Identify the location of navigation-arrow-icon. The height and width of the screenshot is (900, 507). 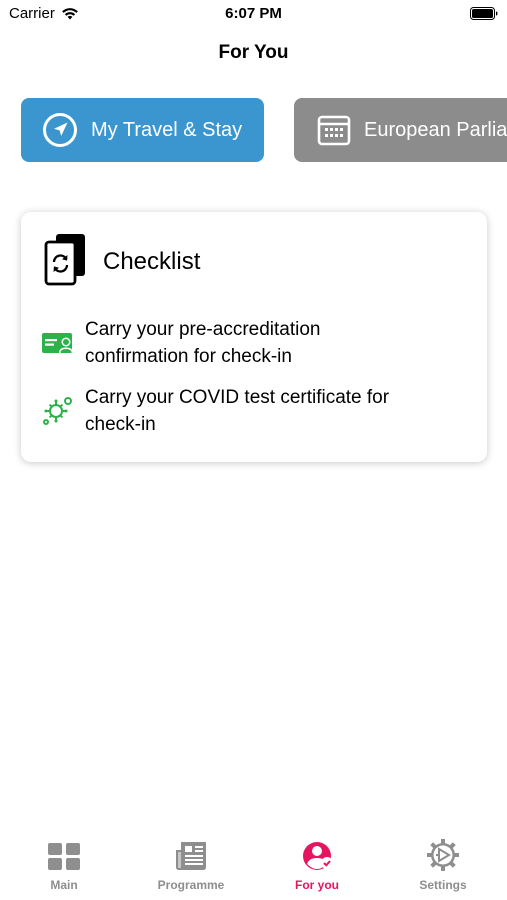
(60, 130).